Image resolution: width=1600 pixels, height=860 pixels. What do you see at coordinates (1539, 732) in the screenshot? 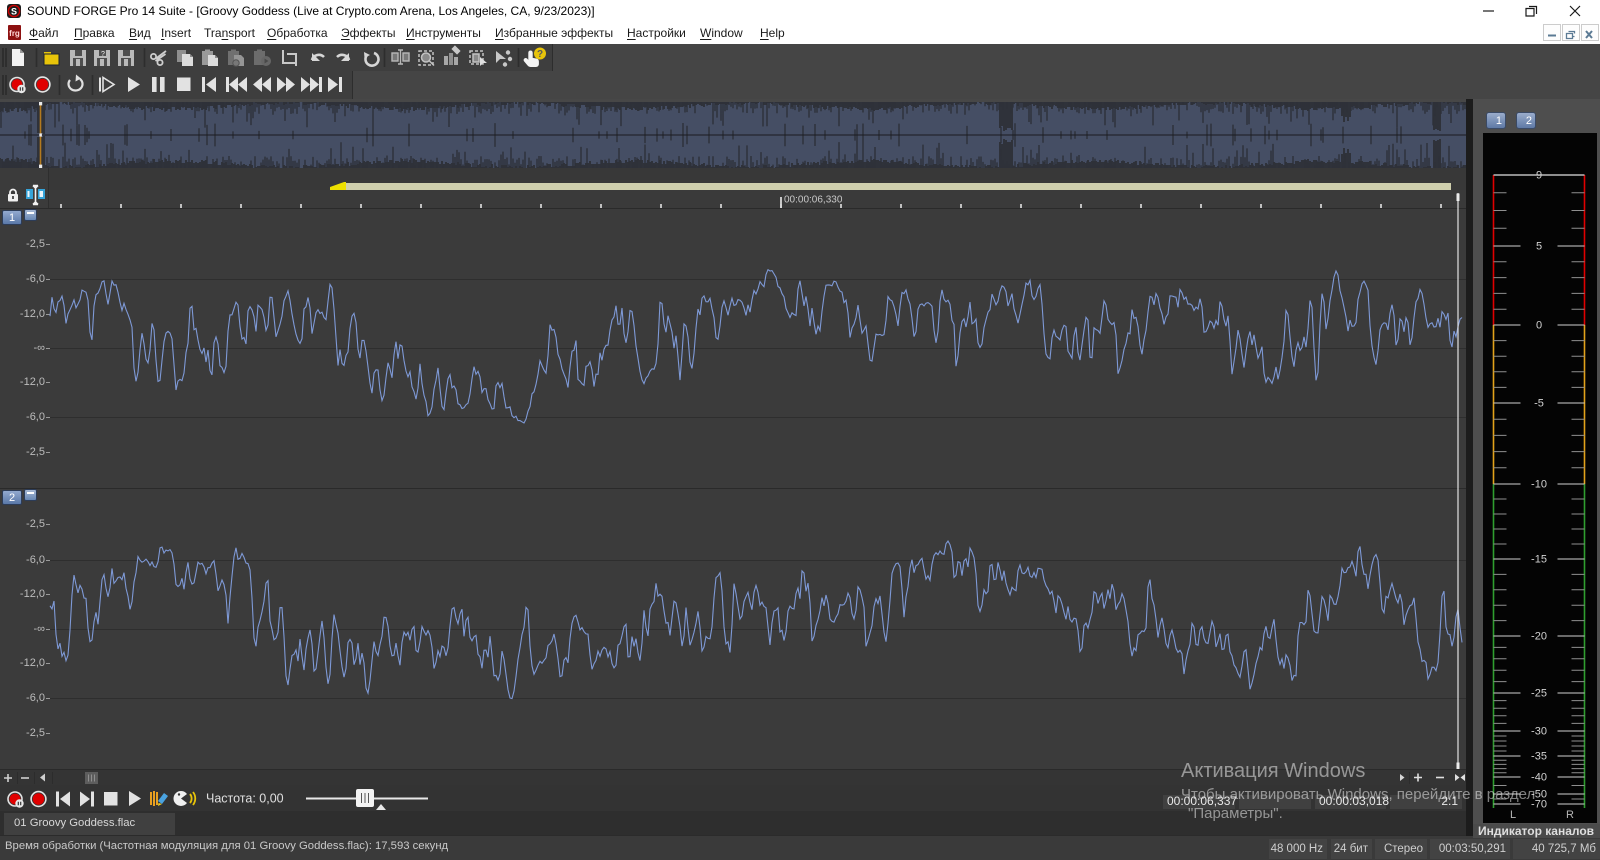
I see `svg-text: -30` at bounding box center [1539, 732].